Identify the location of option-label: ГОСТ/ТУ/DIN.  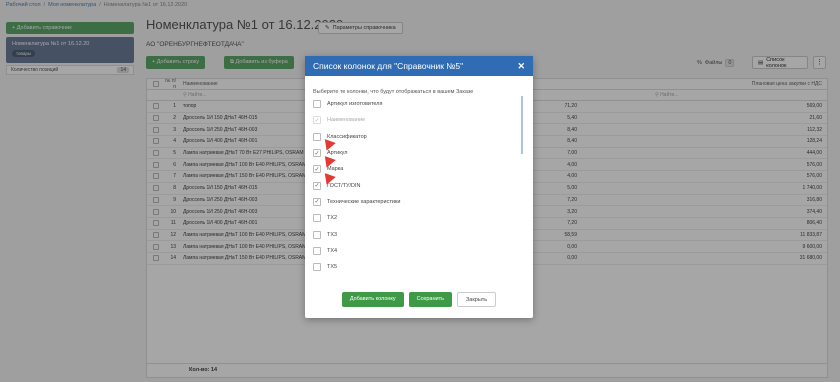
(344, 185).